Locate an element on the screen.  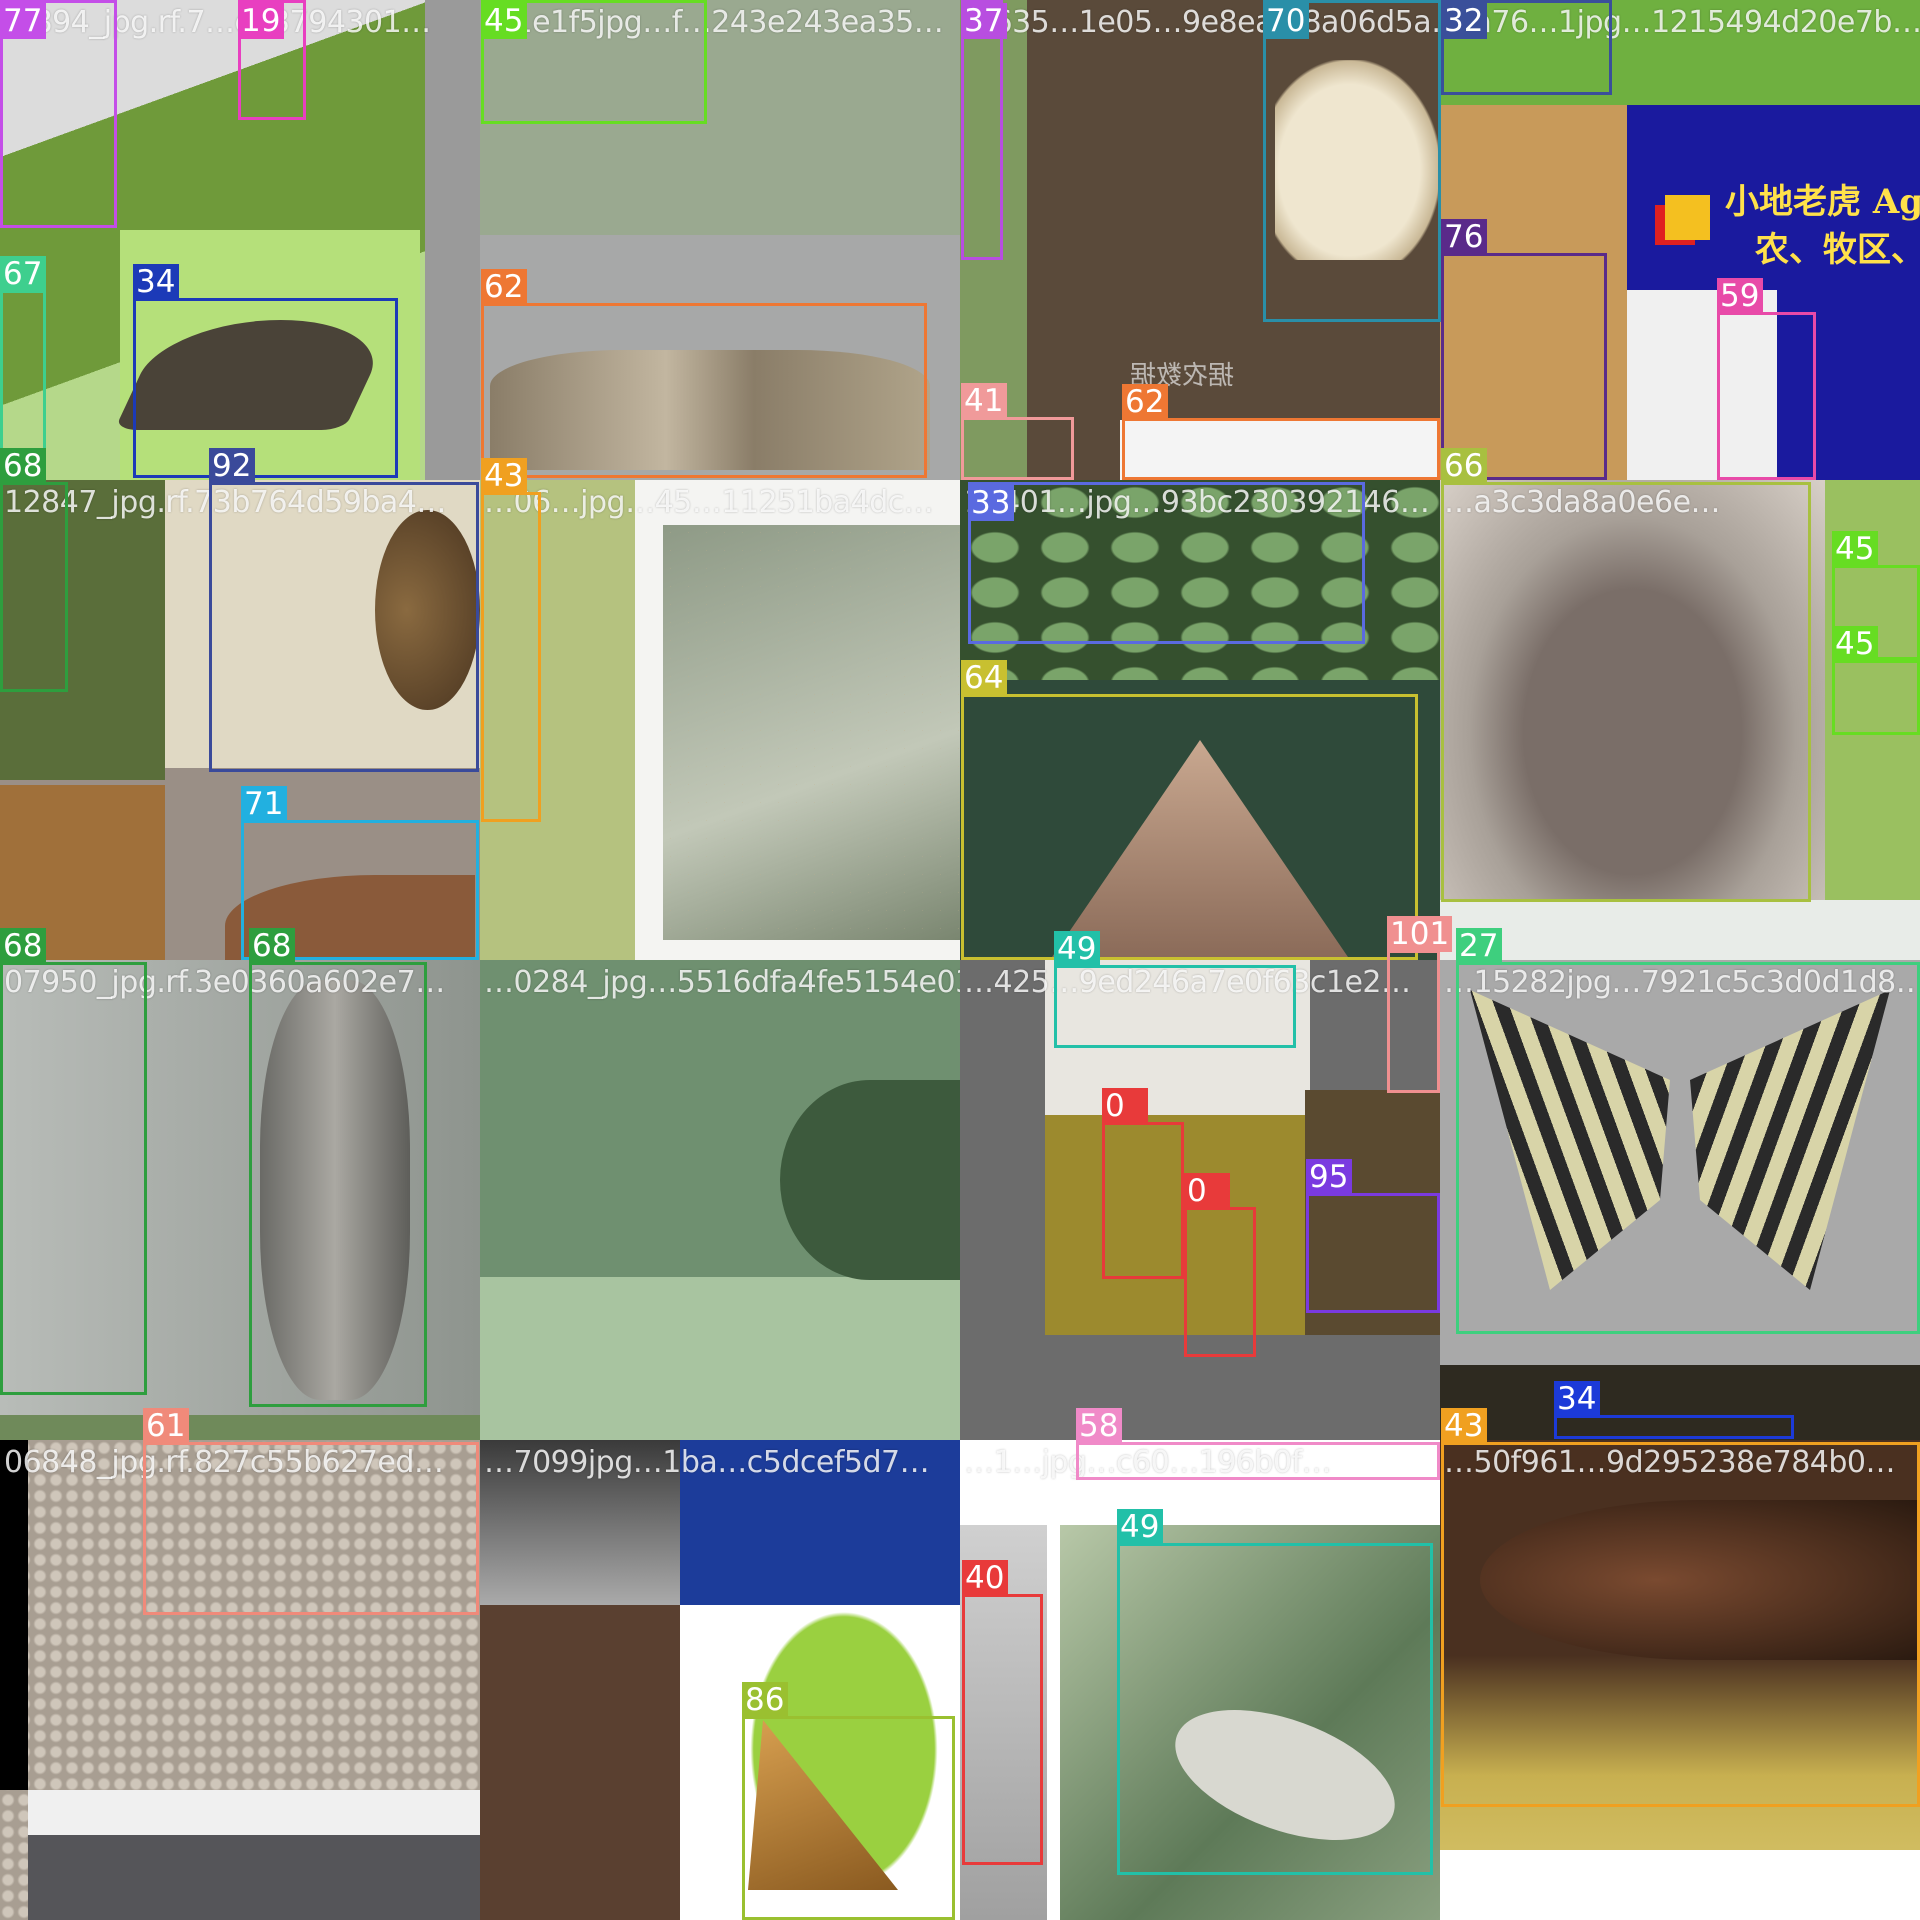
class-label: 61 is located at coordinates (166, 1426).